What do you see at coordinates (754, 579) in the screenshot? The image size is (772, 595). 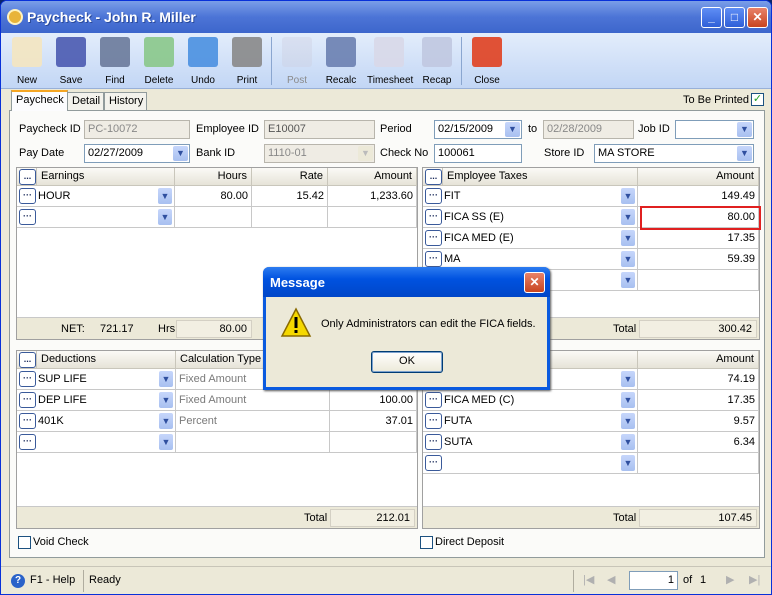 I see `last-page-icon: ▶|` at bounding box center [754, 579].